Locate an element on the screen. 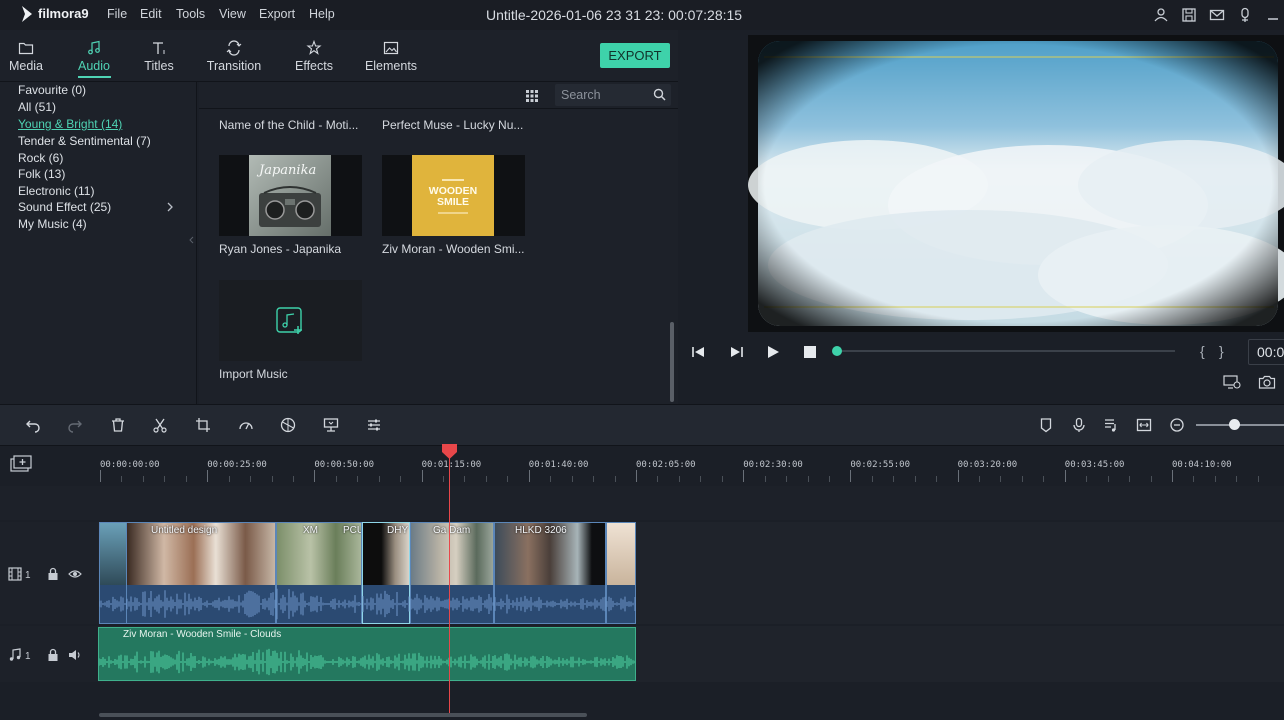 The height and width of the screenshot is (720, 1284). display-settings-icon is located at coordinates (1232, 382).